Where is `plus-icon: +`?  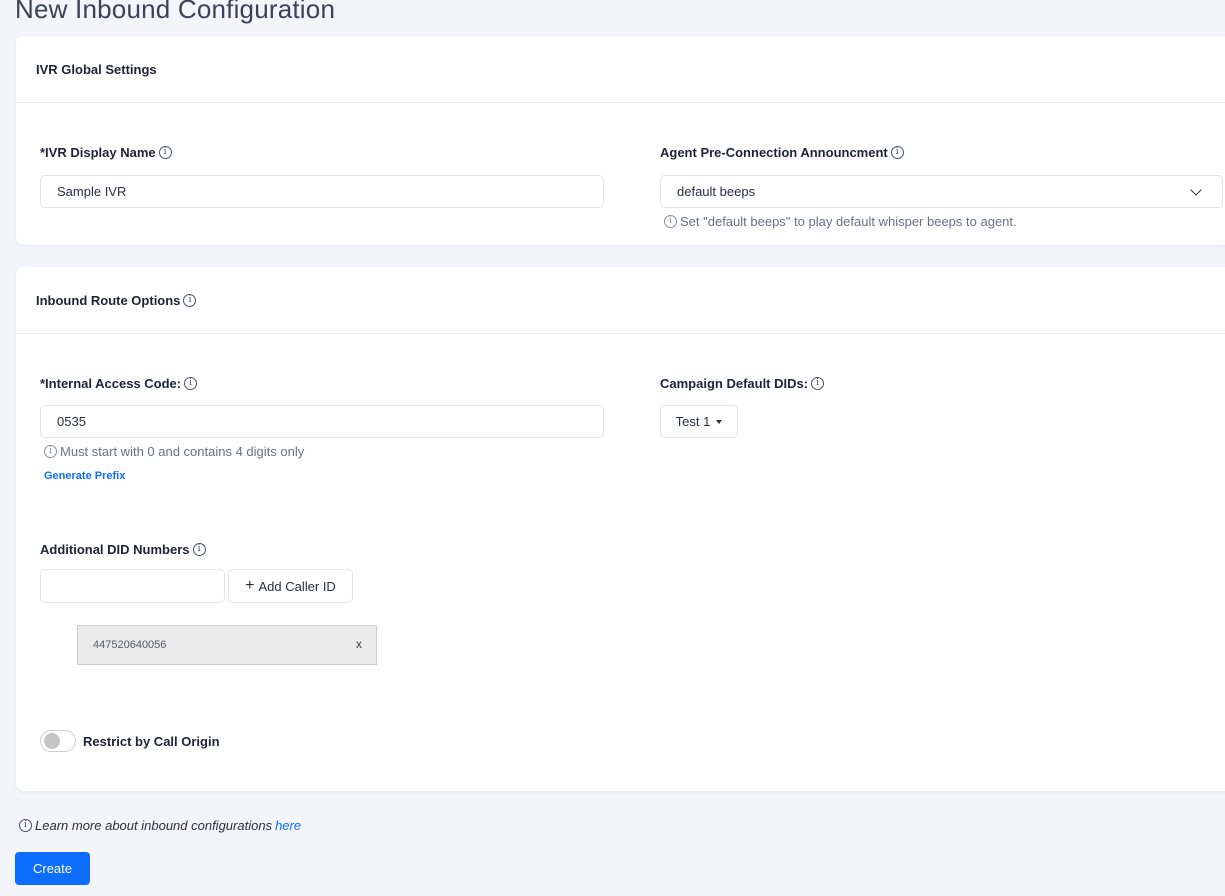
plus-icon: + is located at coordinates (250, 585).